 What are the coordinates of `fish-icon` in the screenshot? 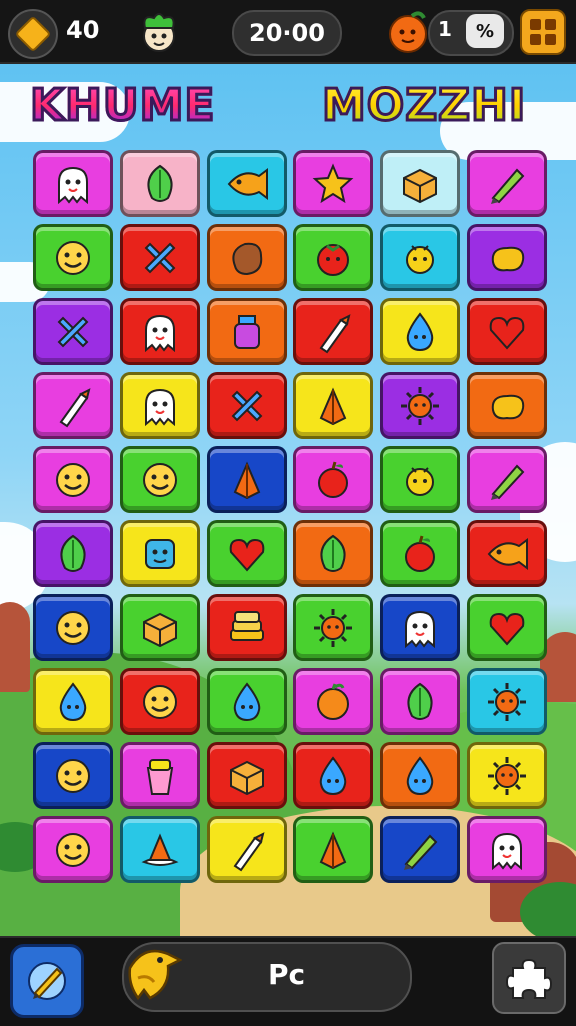 It's located at (247, 183).